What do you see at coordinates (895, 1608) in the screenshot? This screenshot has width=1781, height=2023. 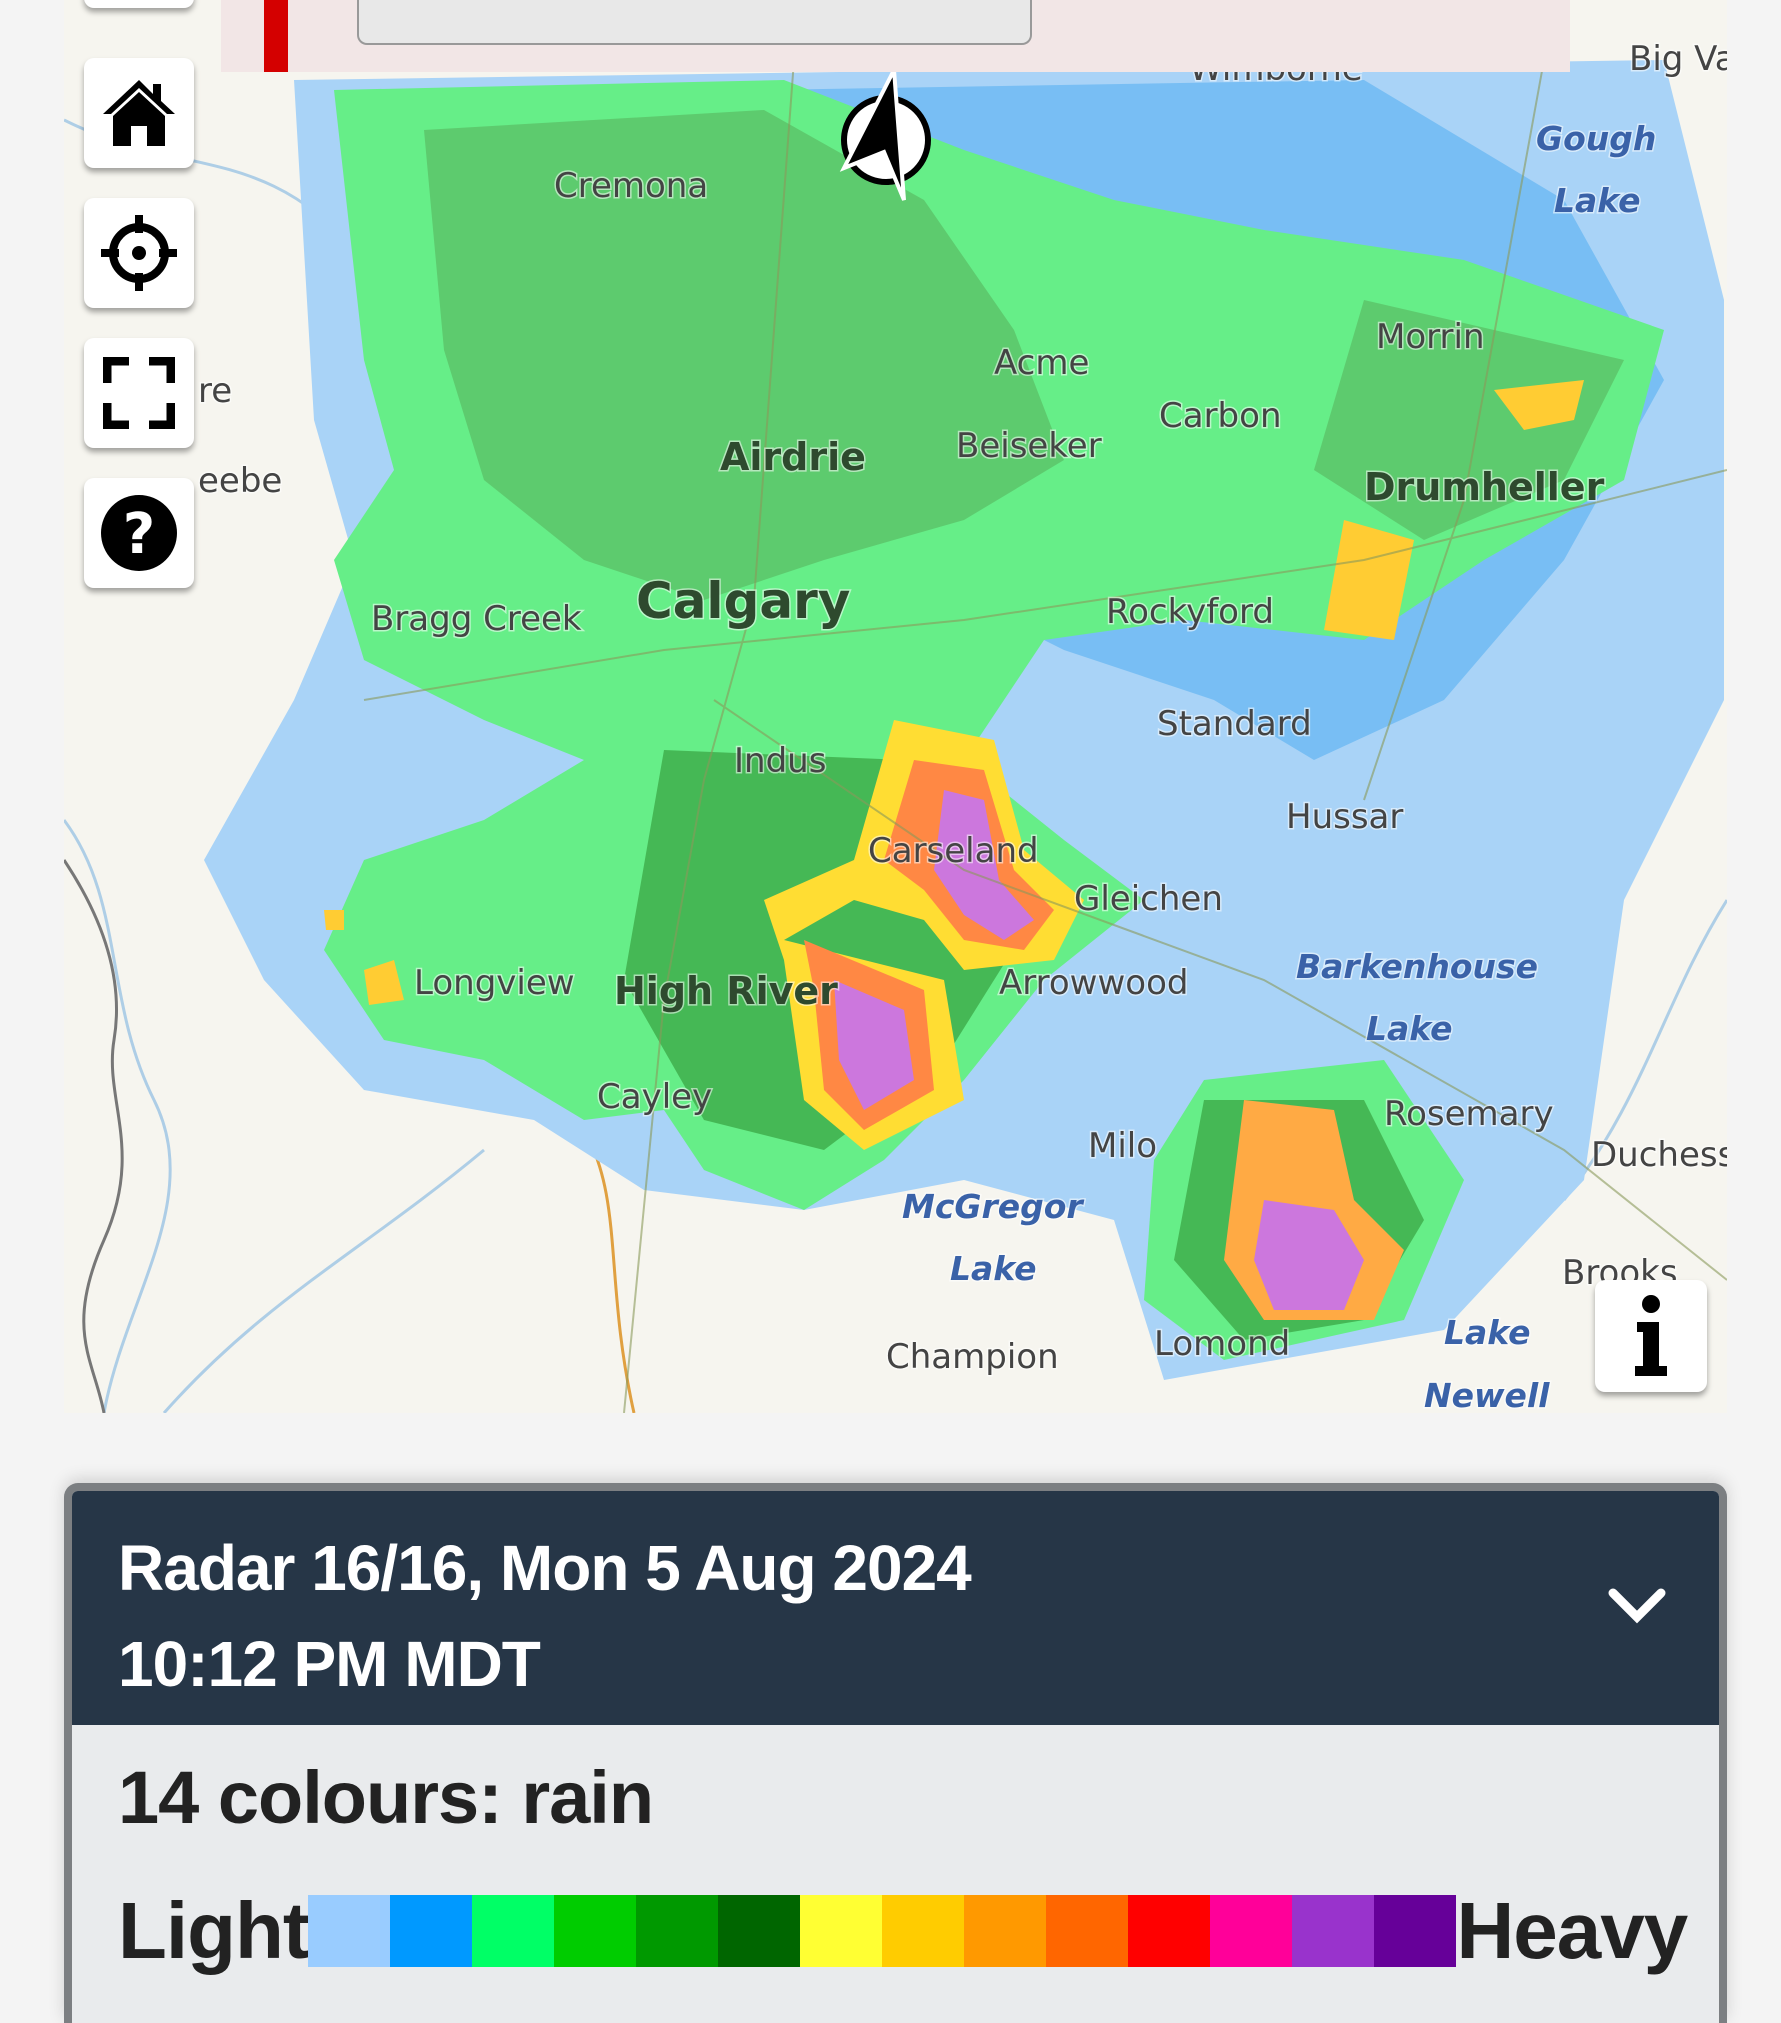 I see `panel-header: Radar 16/16, Mon 5 Aug 2024 10:12 PM MDT` at bounding box center [895, 1608].